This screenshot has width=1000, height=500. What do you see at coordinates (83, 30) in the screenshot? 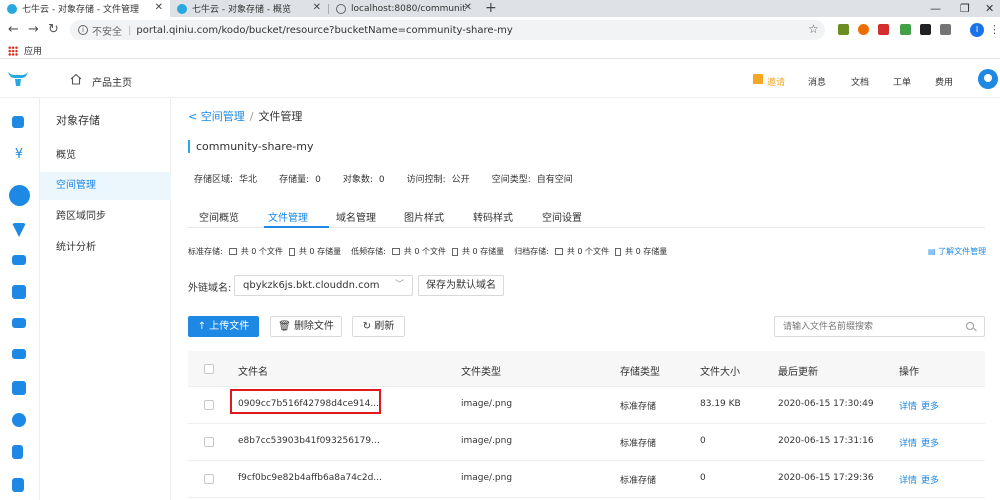
I see `info-icon: i` at bounding box center [83, 30].